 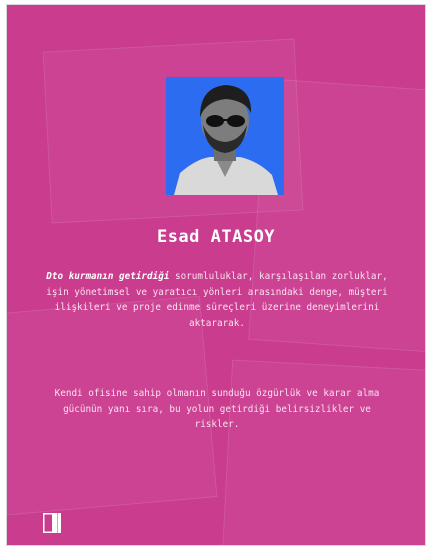 What do you see at coordinates (51, 523) in the screenshot?
I see `brand-logo-icon` at bounding box center [51, 523].